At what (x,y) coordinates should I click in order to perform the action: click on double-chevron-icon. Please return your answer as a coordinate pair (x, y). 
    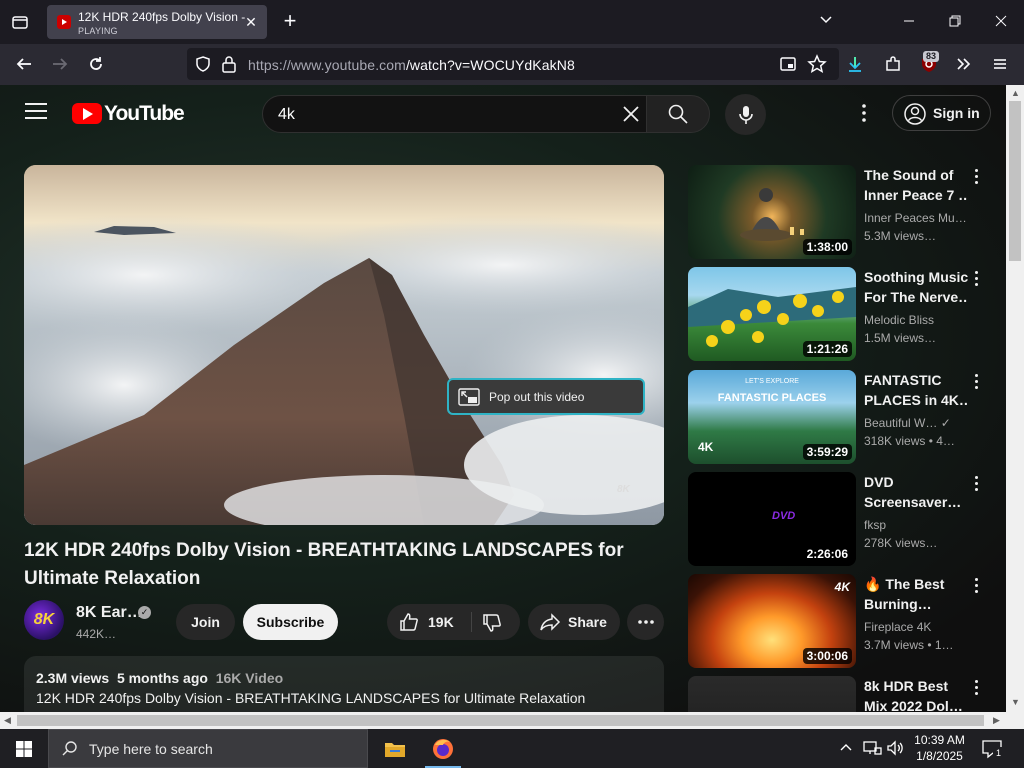
    Looking at the image, I should click on (964, 64).